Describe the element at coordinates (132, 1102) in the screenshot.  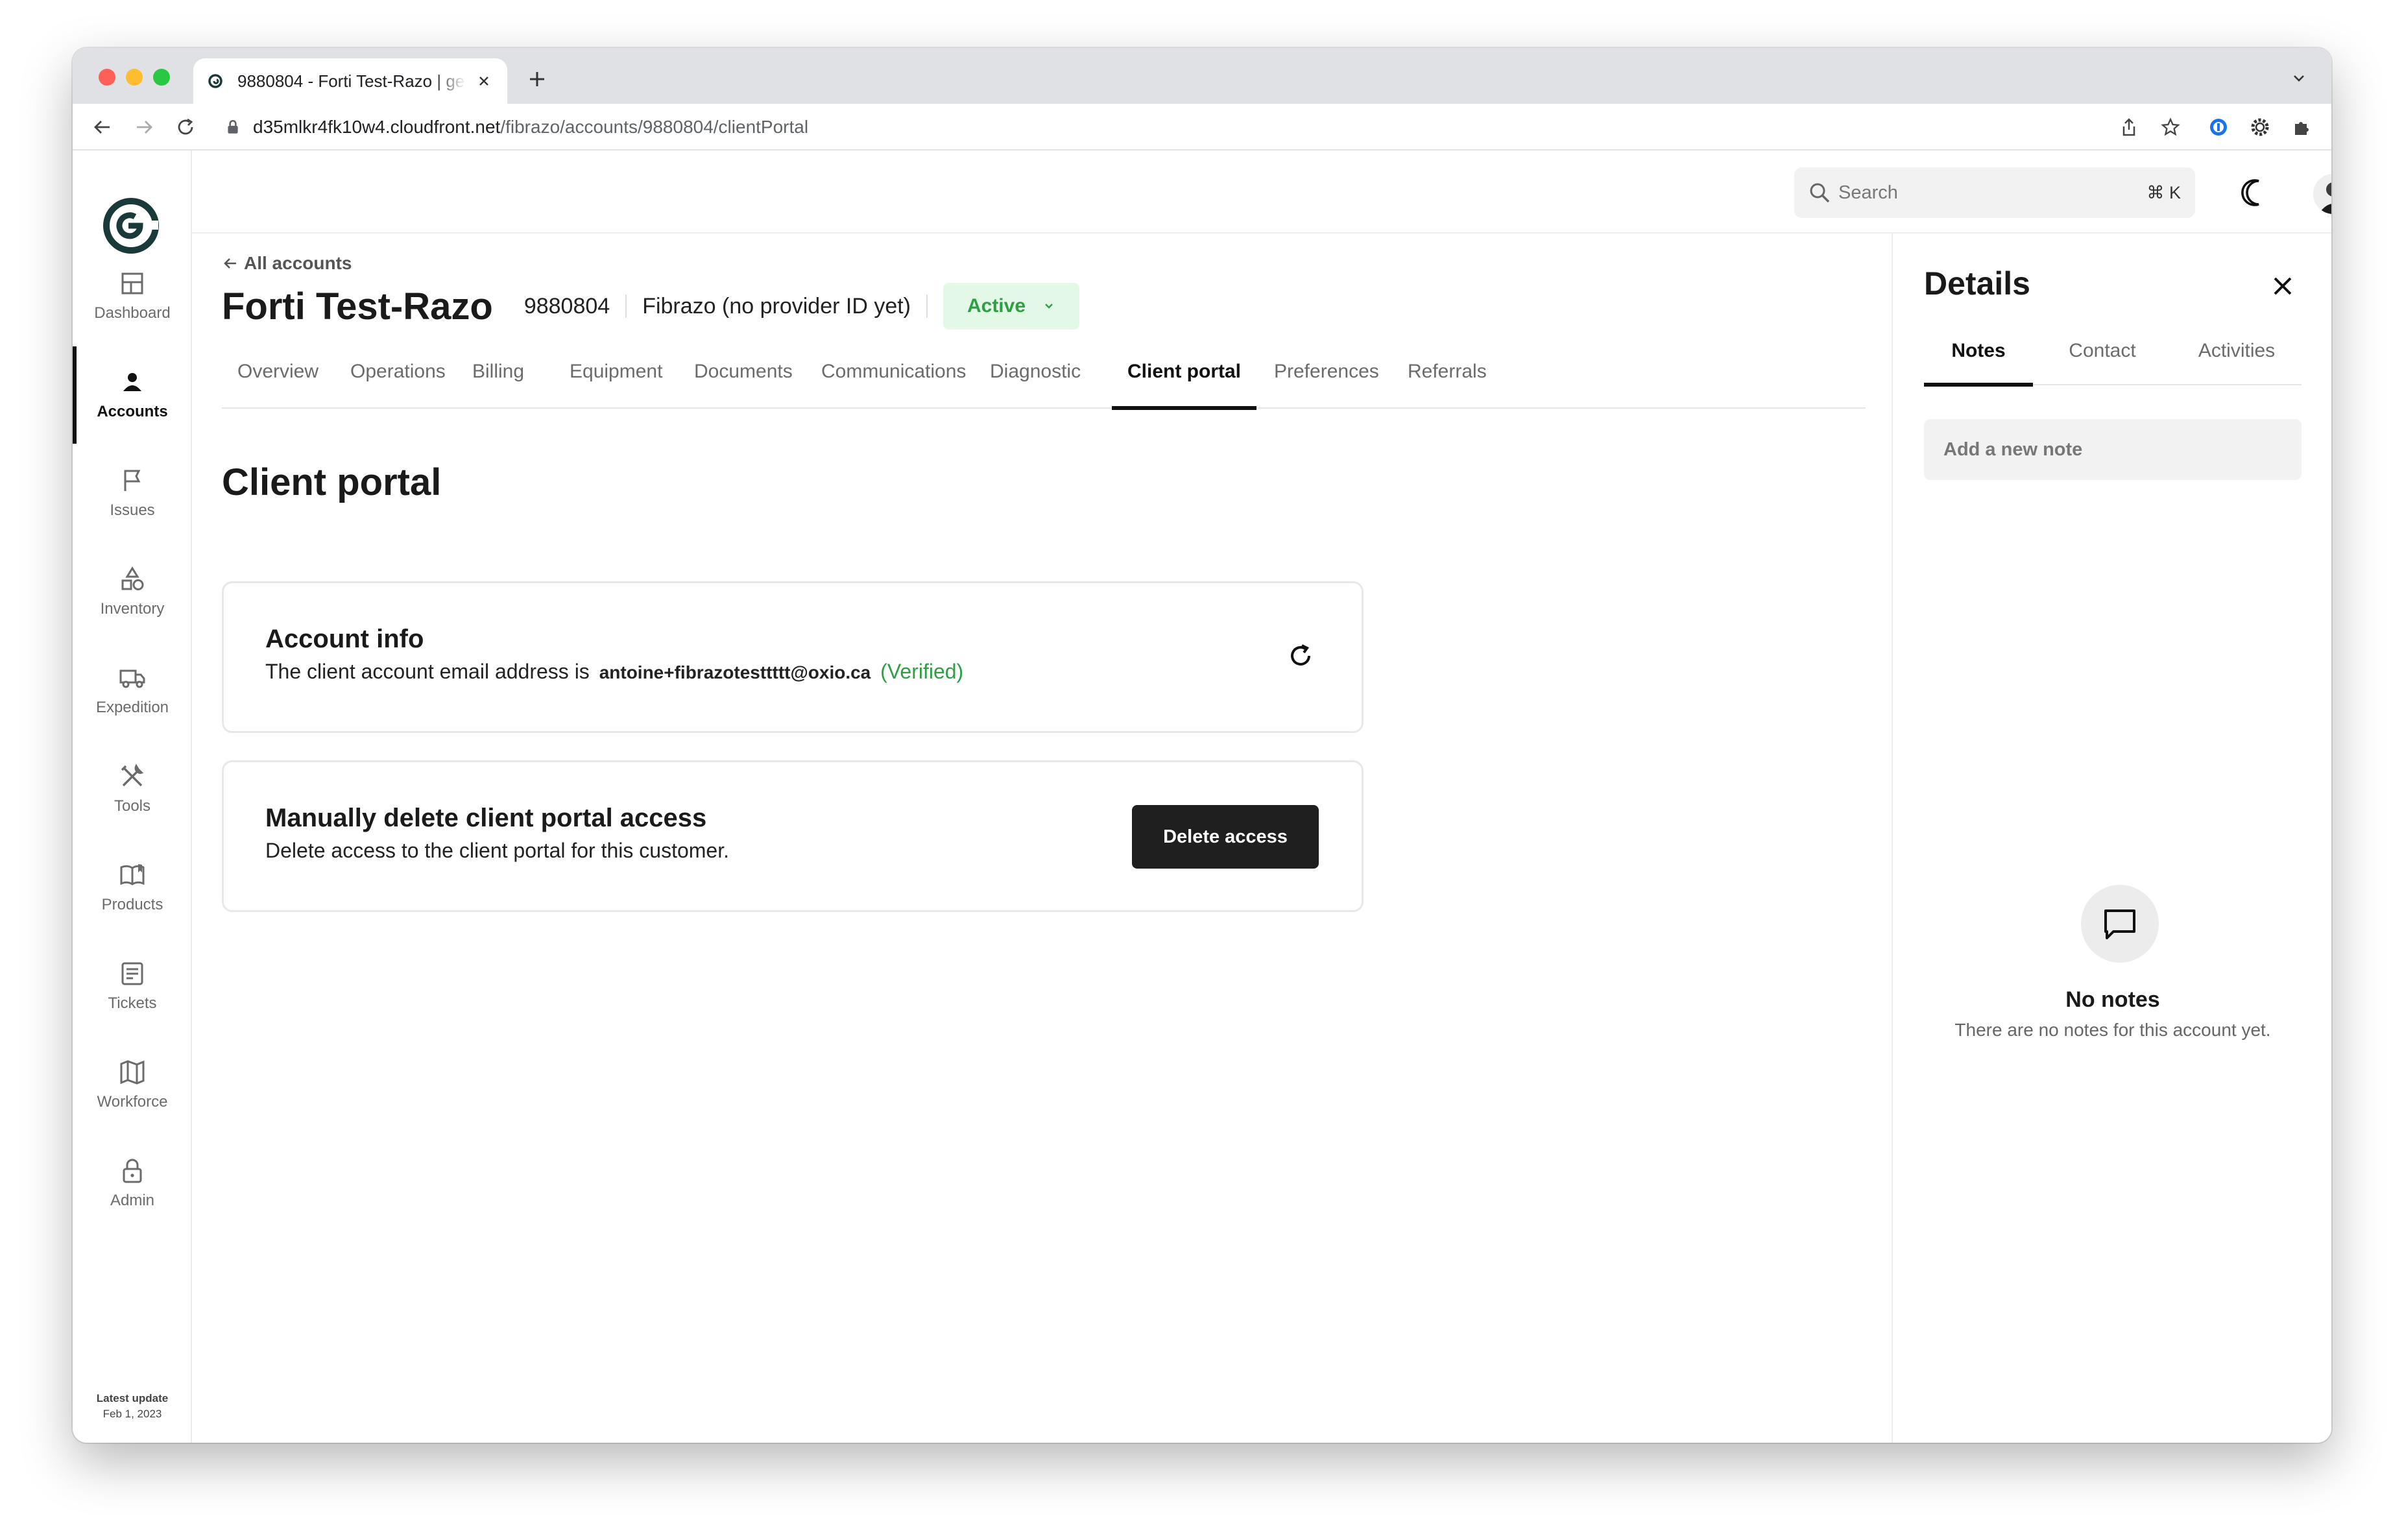
I see `sidebar-item-label: Workforce` at that location.